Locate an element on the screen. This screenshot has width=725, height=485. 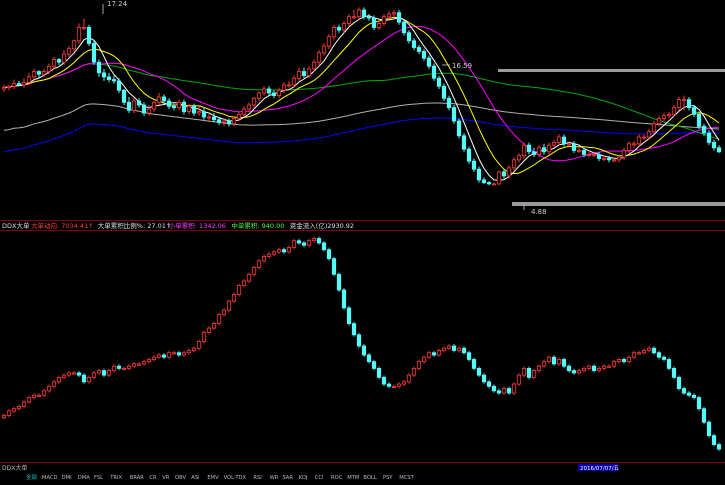
indicator-tab: VR is located at coordinates (166, 478).